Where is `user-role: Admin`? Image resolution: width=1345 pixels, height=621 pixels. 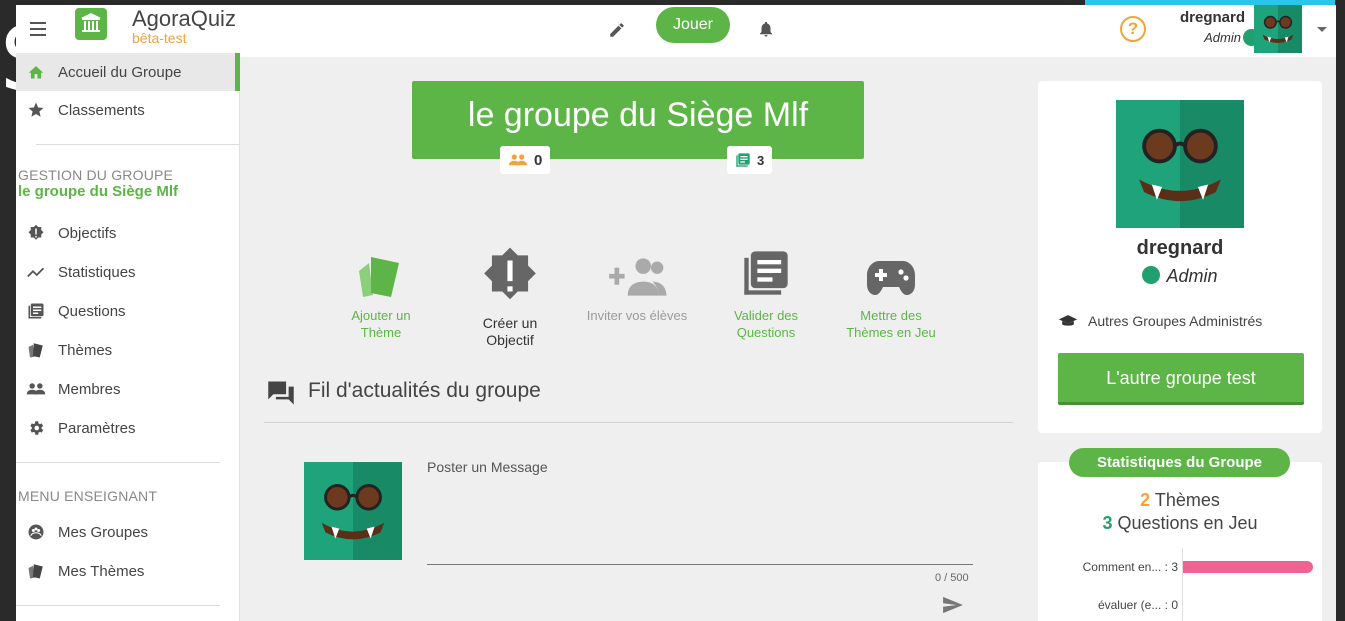 user-role: Admin is located at coordinates (1222, 37).